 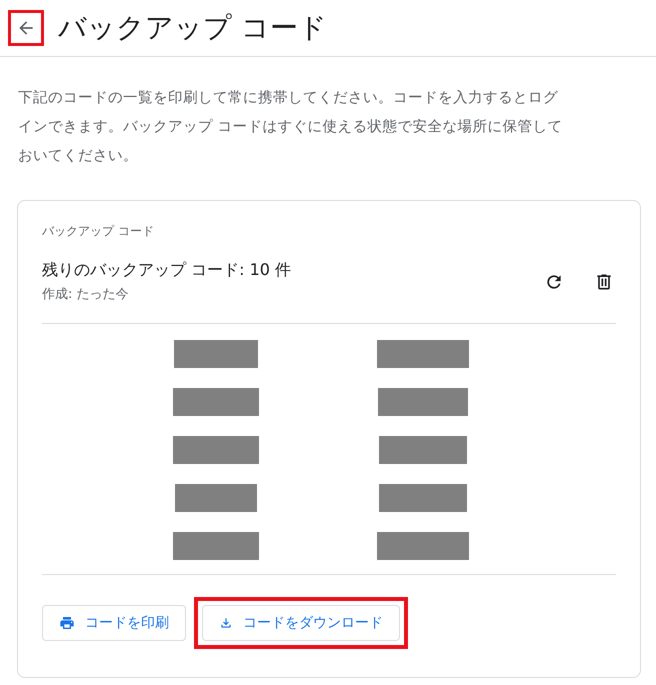 What do you see at coordinates (98, 231) in the screenshot?
I see `card-label: バックアップ コード` at bounding box center [98, 231].